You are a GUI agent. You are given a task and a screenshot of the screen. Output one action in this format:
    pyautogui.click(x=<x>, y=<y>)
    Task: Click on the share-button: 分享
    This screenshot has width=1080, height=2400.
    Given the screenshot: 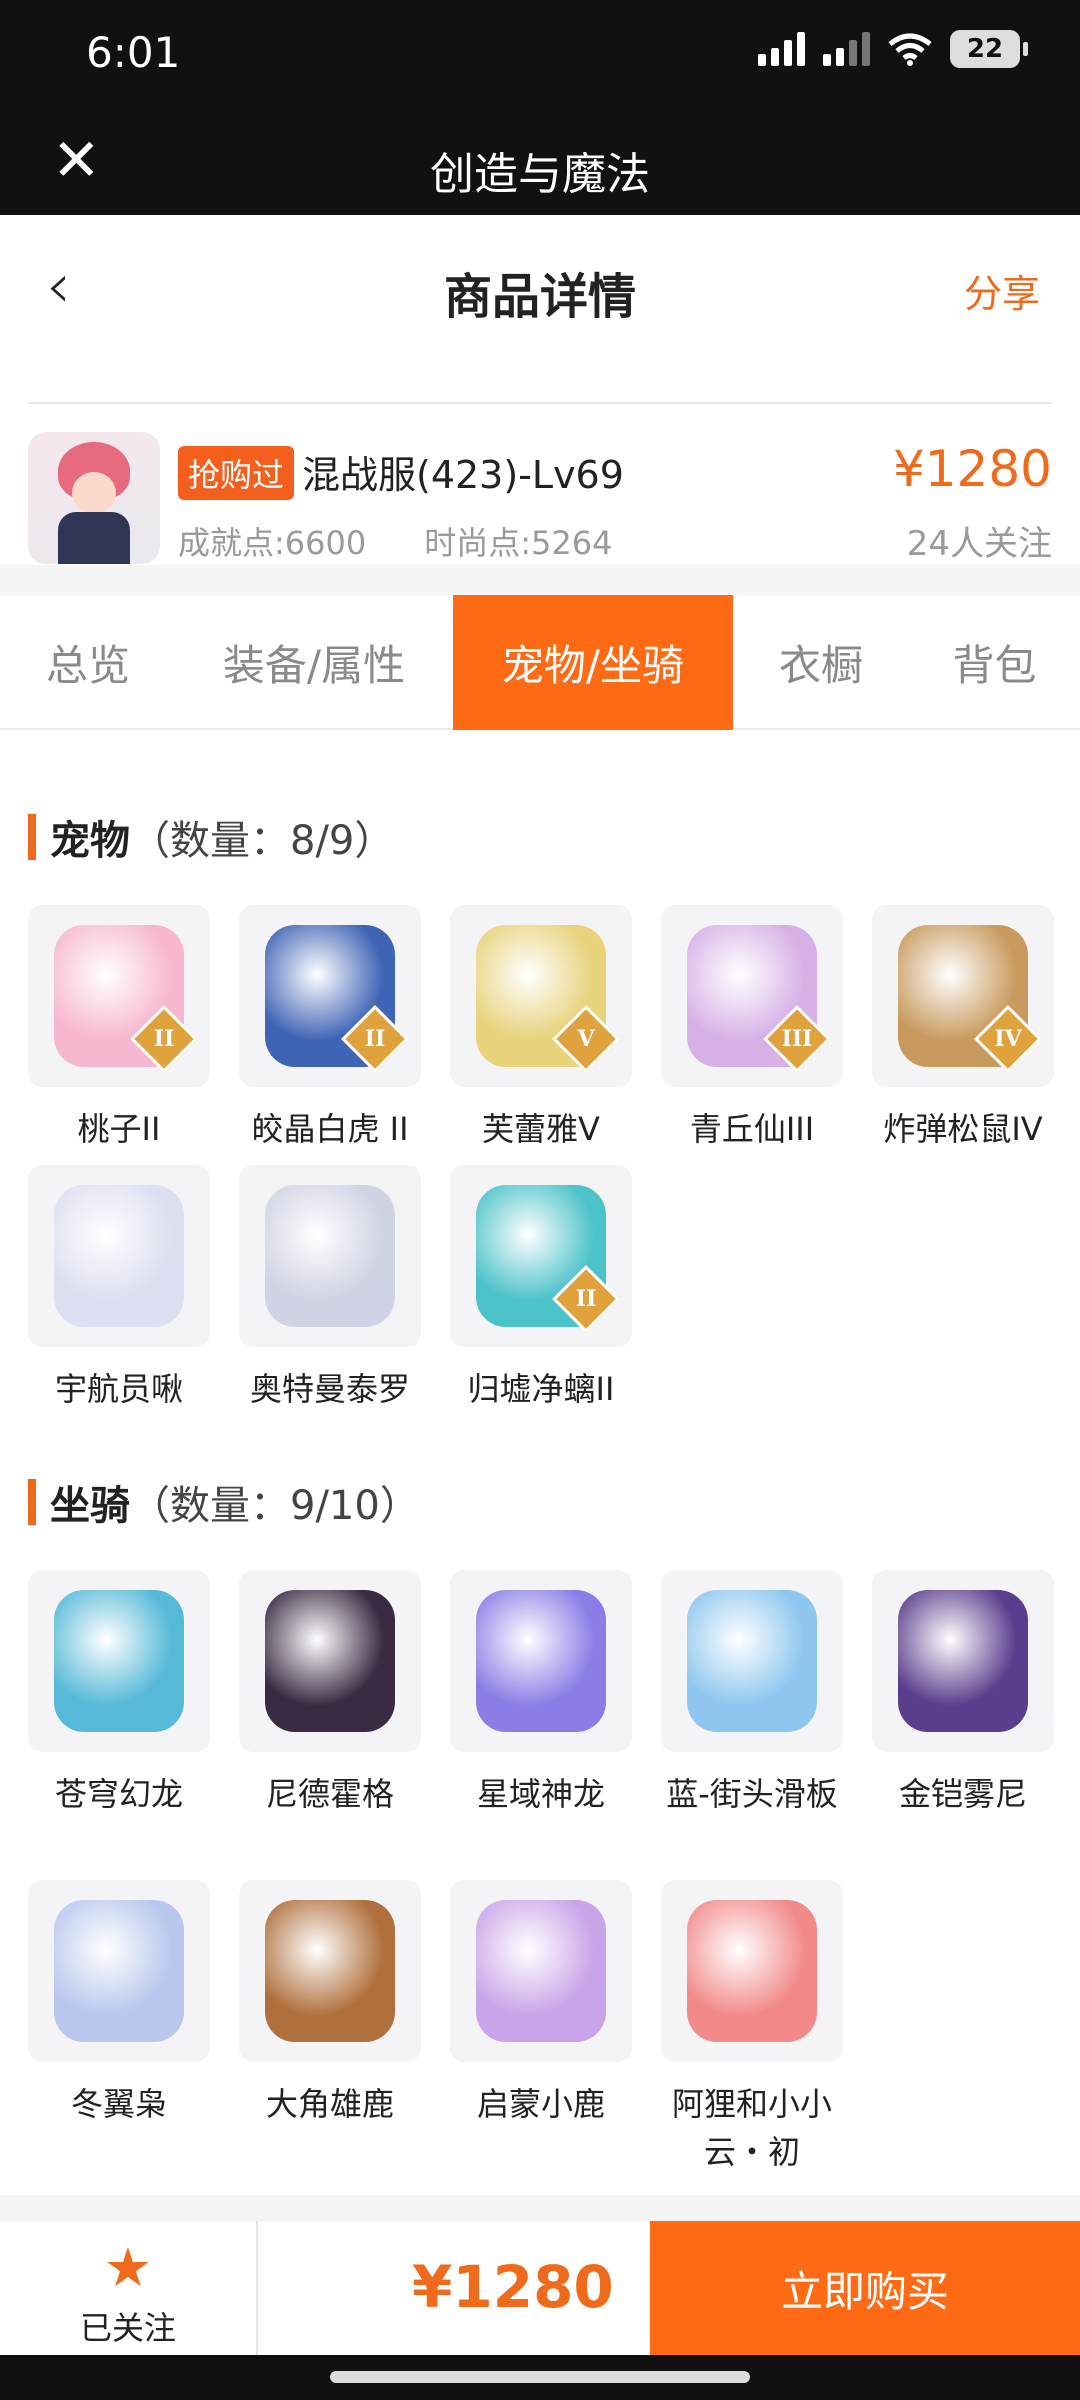 What is the action you would take?
    pyautogui.click(x=1002, y=290)
    